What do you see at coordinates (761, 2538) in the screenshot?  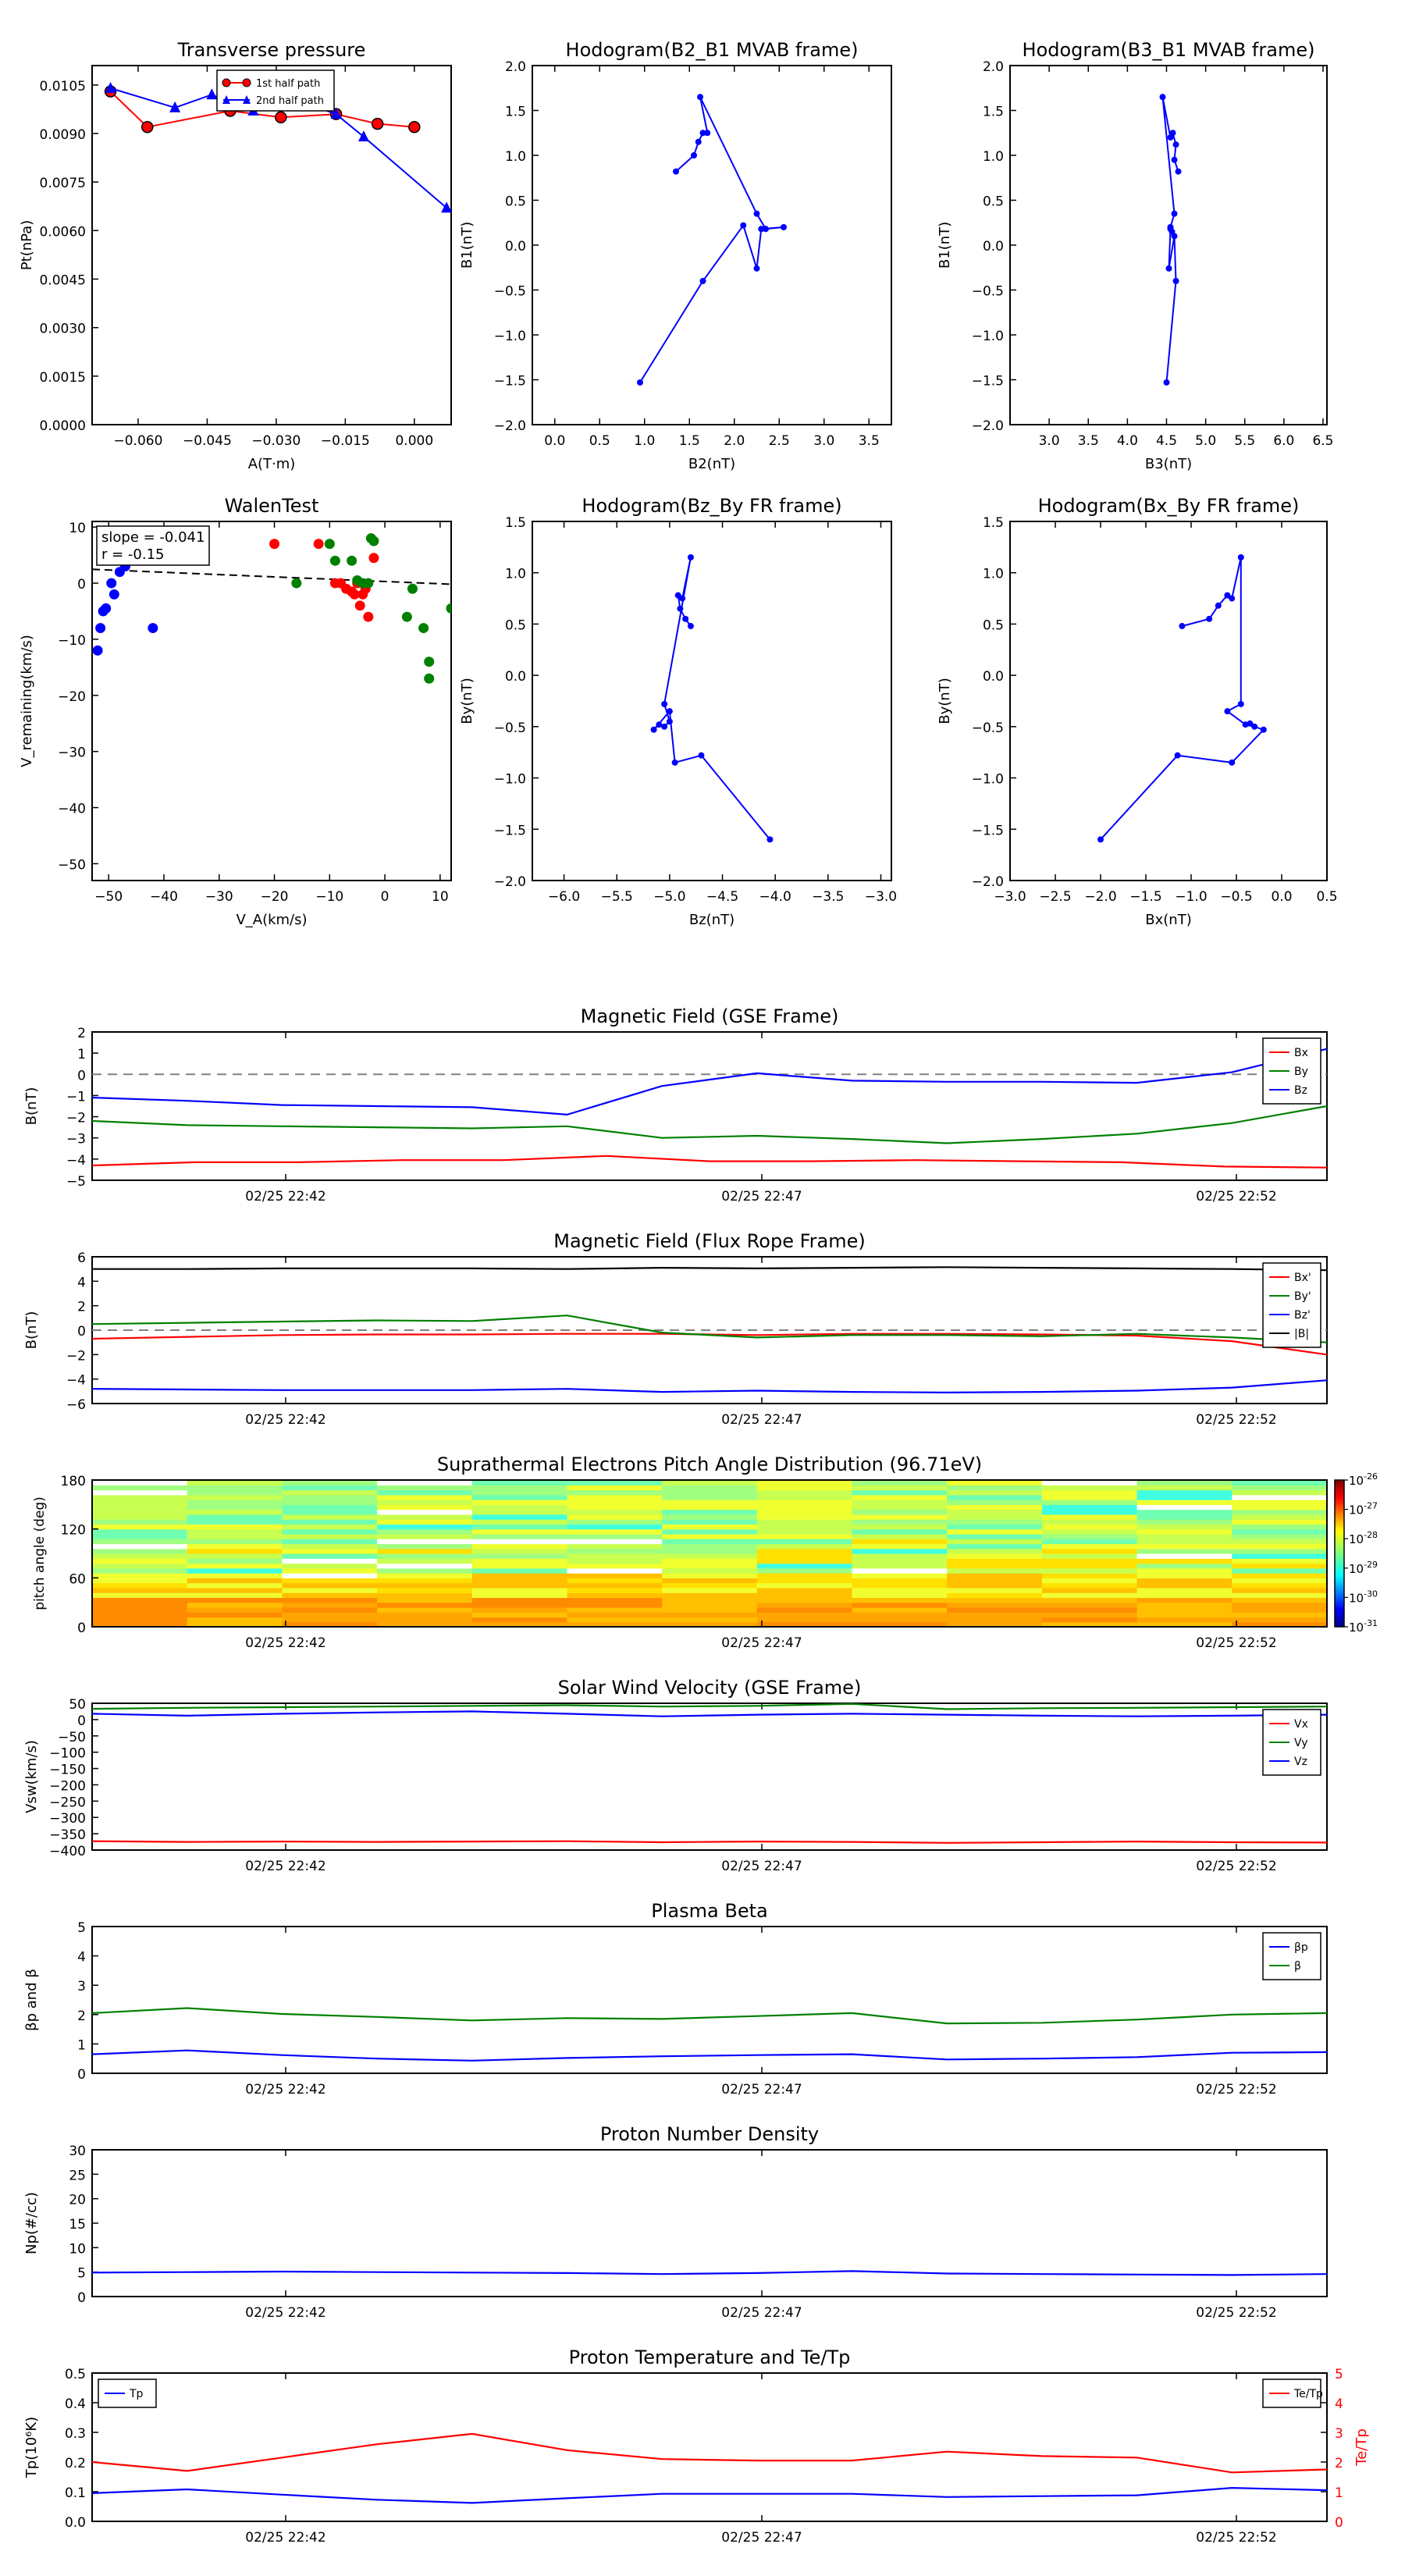 I see `x-tick-label: 02/25 22:47` at bounding box center [761, 2538].